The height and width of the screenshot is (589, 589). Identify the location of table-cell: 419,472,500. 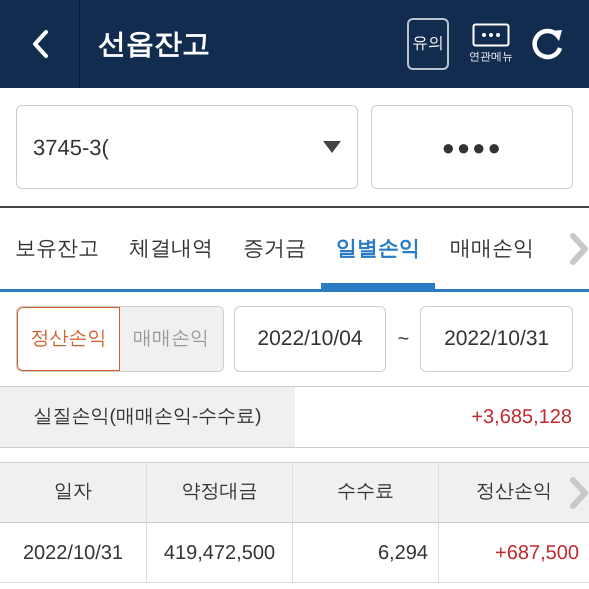
(219, 552).